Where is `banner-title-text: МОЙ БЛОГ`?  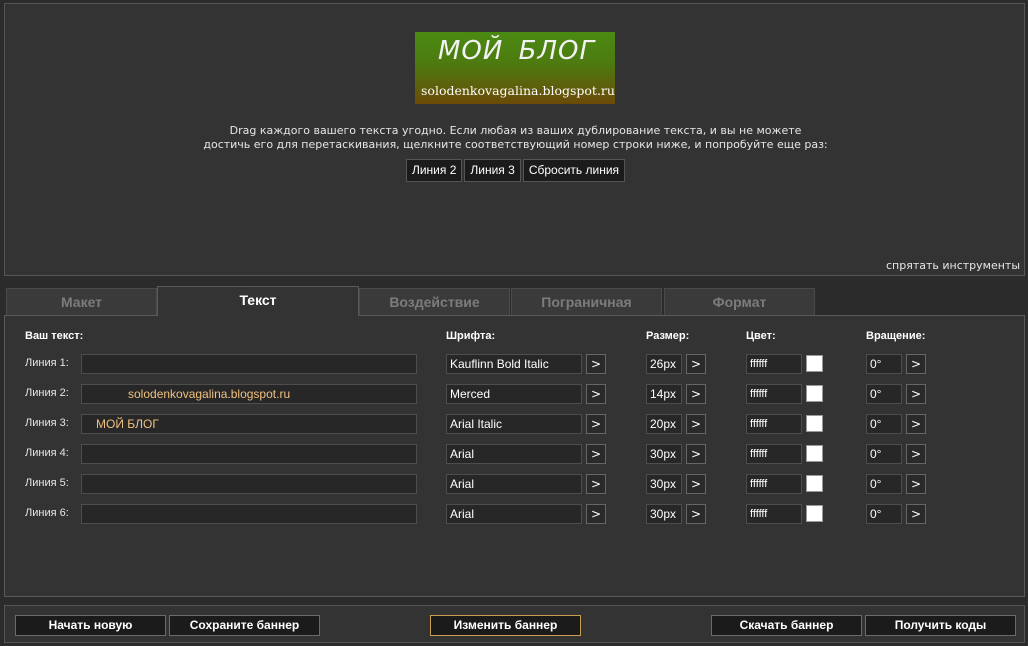 banner-title-text: МОЙ БЛОГ is located at coordinates (516, 51).